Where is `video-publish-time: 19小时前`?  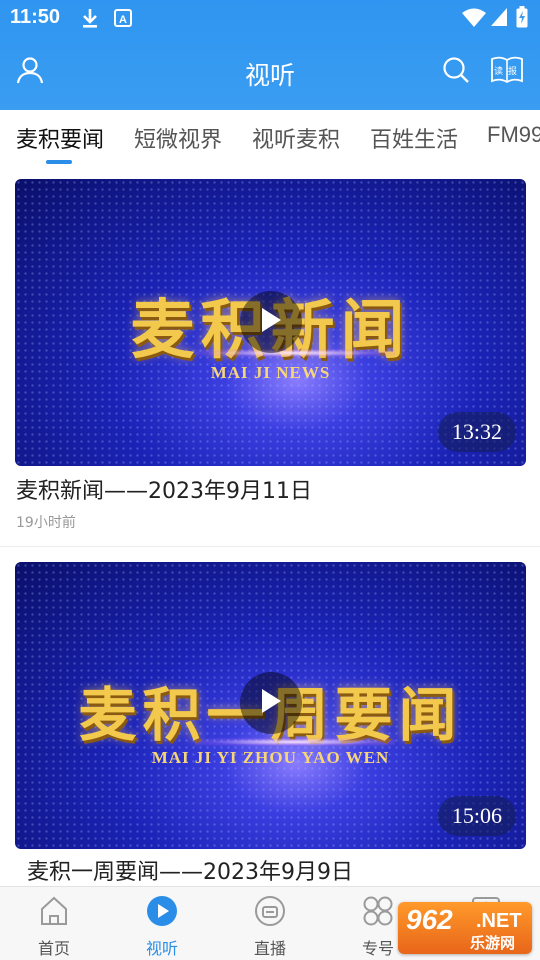
video-publish-time: 19小时前 is located at coordinates (46, 523).